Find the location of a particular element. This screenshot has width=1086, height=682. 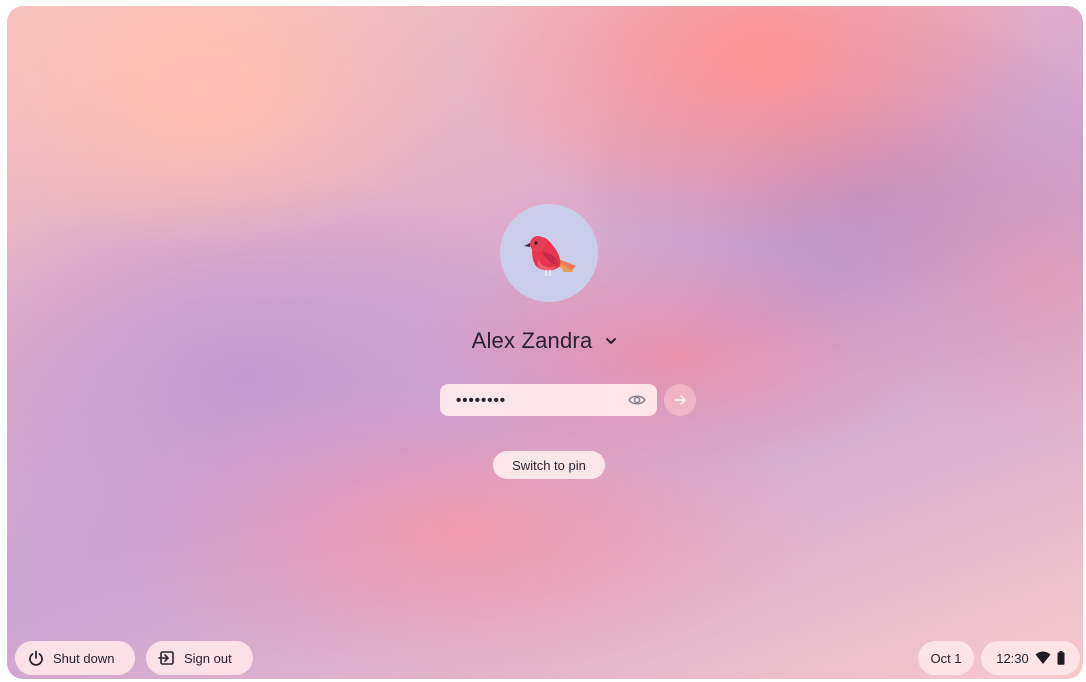

bird-icon is located at coordinates (550, 256).